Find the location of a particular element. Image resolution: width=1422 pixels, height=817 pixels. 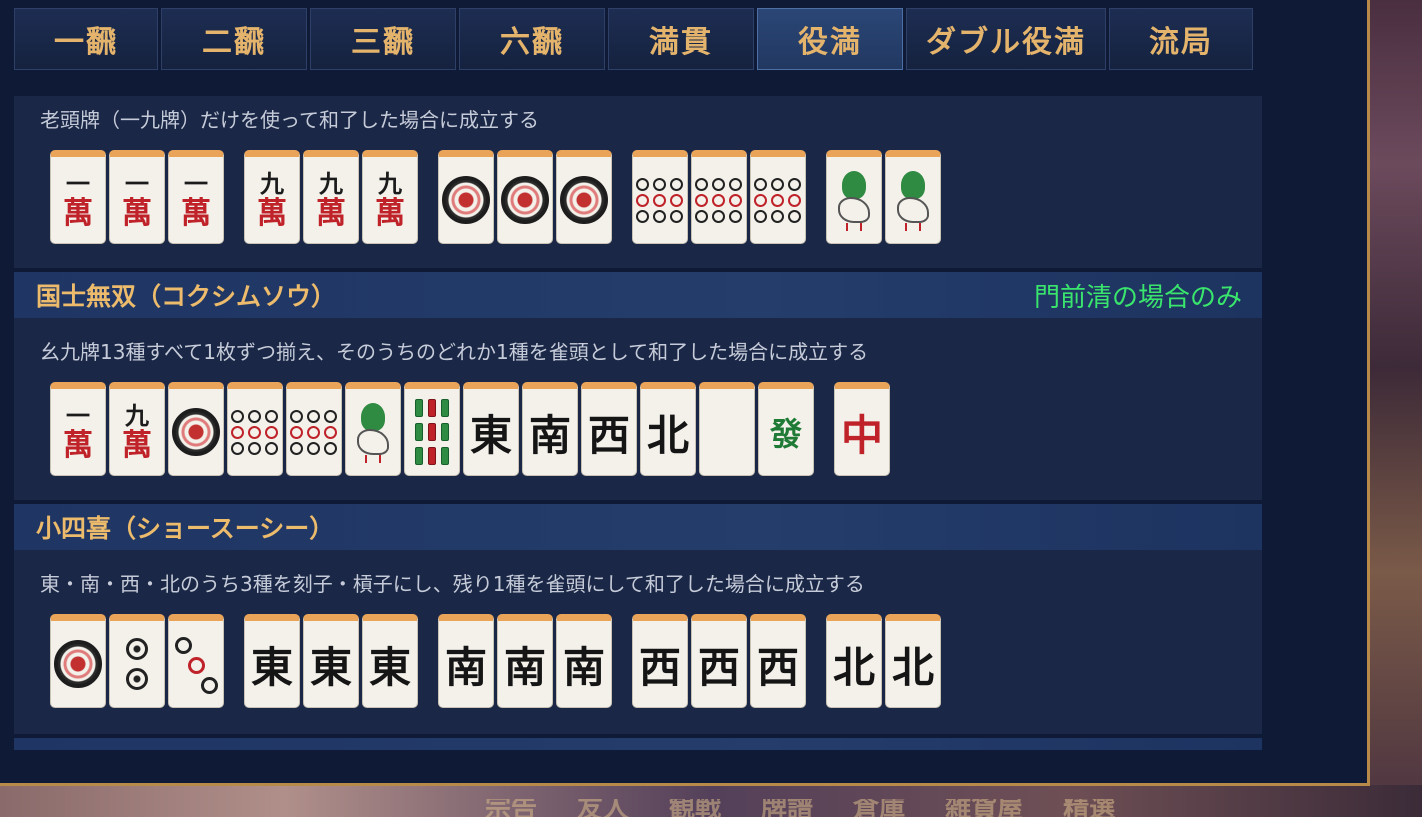

tile-face: 北 is located at coordinates (854, 664).